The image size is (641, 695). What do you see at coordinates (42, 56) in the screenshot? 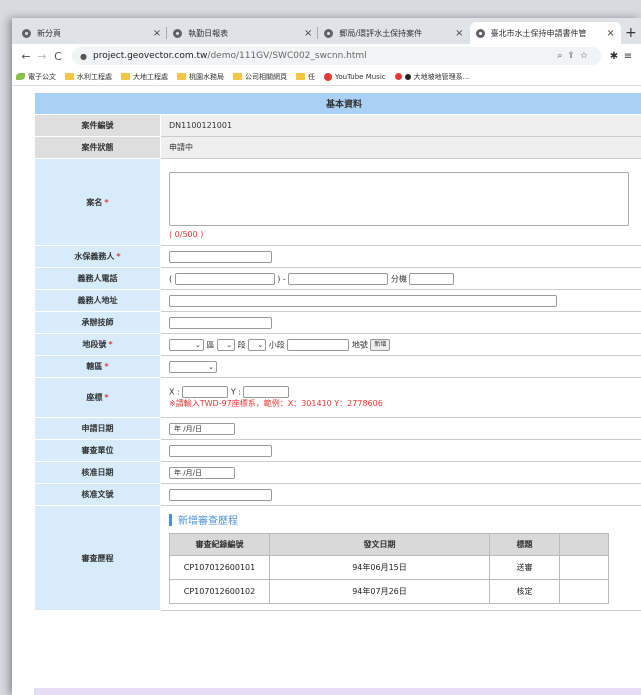
I see `forward-icon: →` at bounding box center [42, 56].